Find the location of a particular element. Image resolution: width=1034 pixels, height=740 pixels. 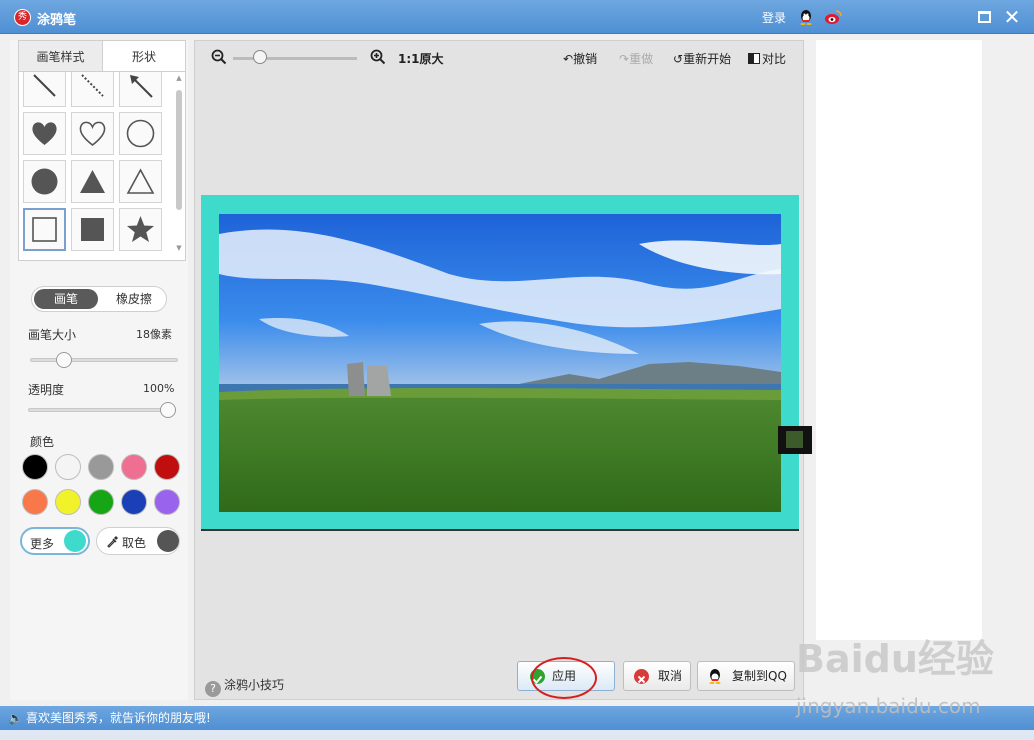

login-link: 登录 is located at coordinates (774, 17).